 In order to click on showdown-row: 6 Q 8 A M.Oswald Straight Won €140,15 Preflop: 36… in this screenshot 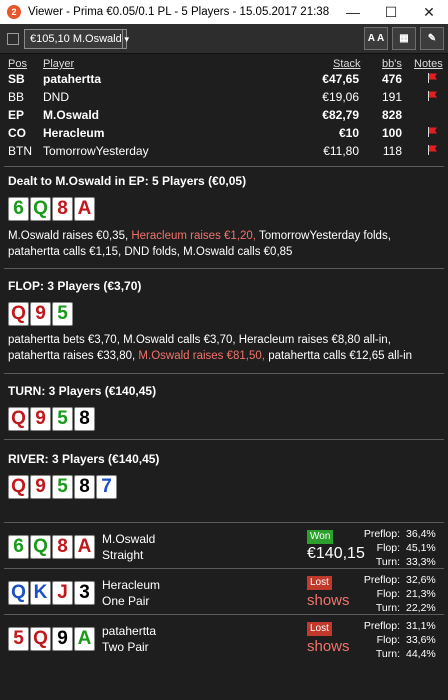, I will do `click(224, 547)`.